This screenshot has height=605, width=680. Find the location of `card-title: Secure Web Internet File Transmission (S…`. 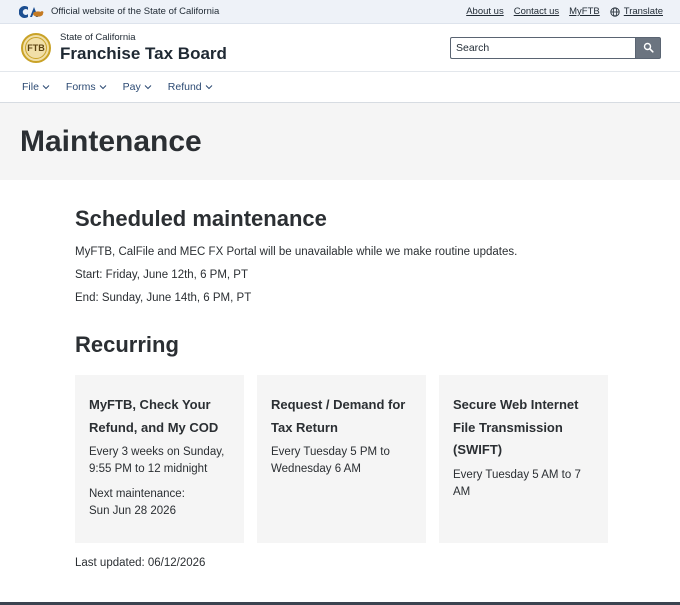

card-title: Secure Web Internet File Transmission (S… is located at coordinates (523, 428).